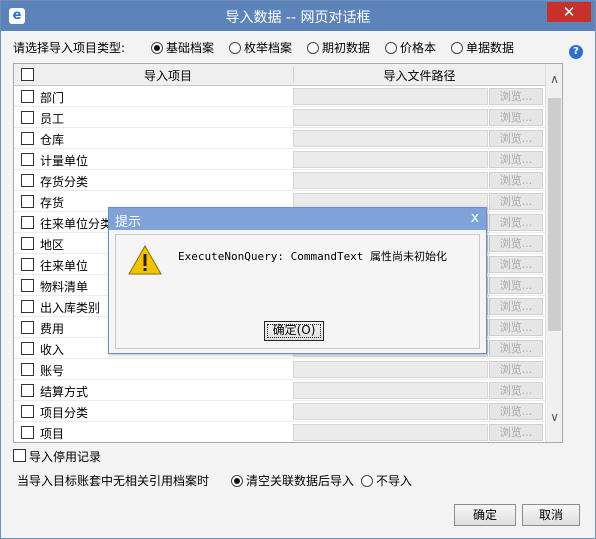  I want to click on scroll-down-icon: ∨, so click(554, 417).